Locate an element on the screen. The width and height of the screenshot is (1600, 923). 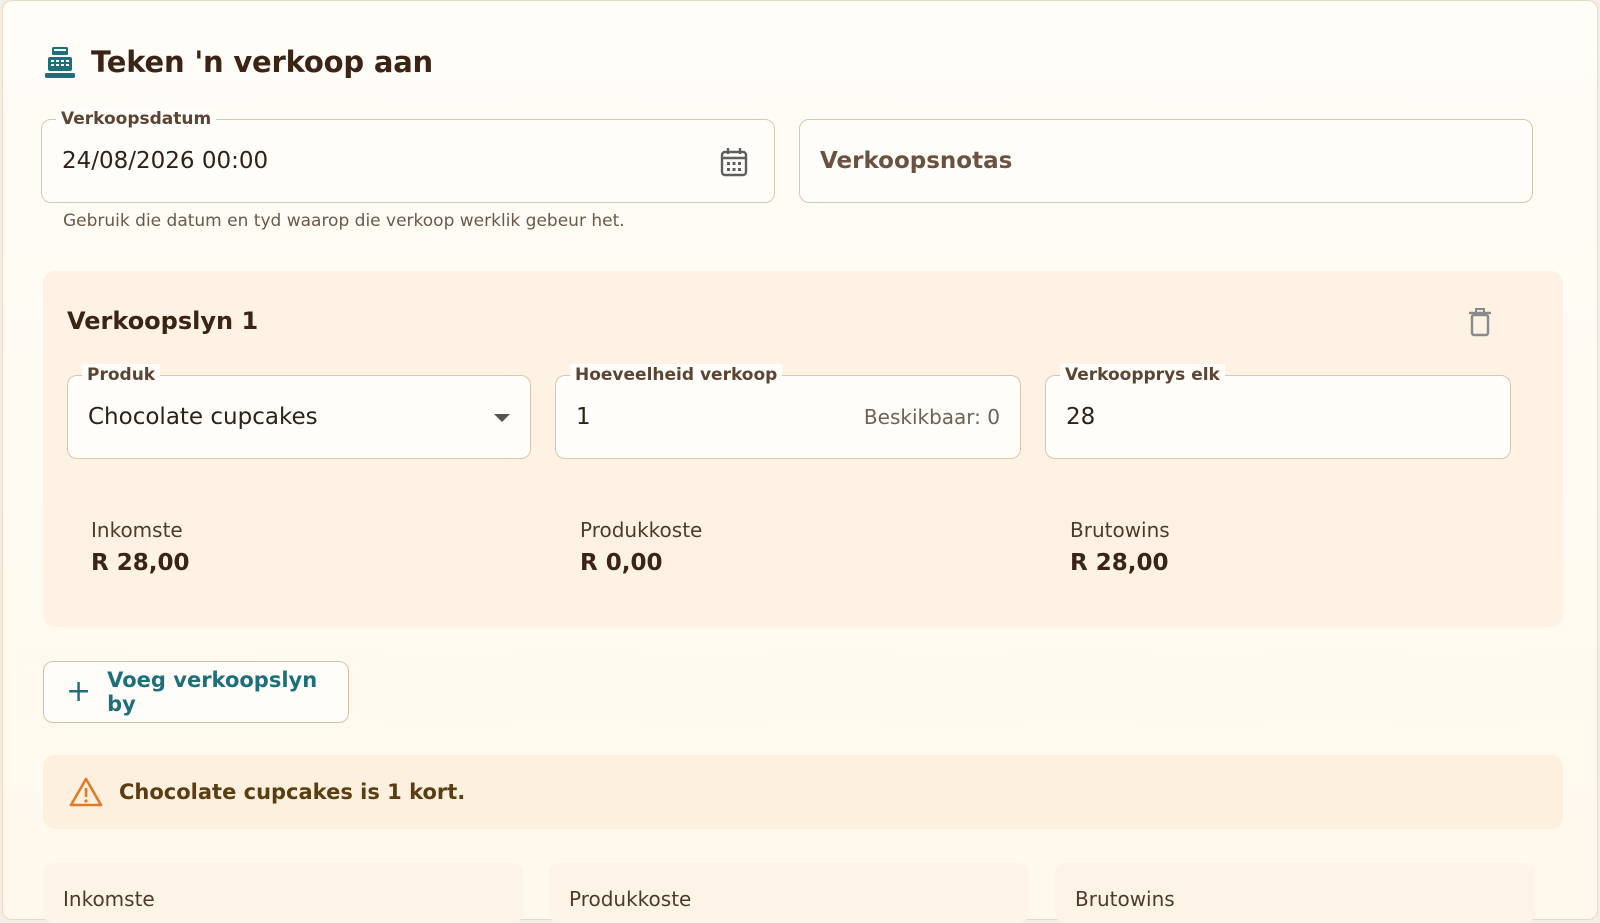
calendar-icon is located at coordinates (734, 162).